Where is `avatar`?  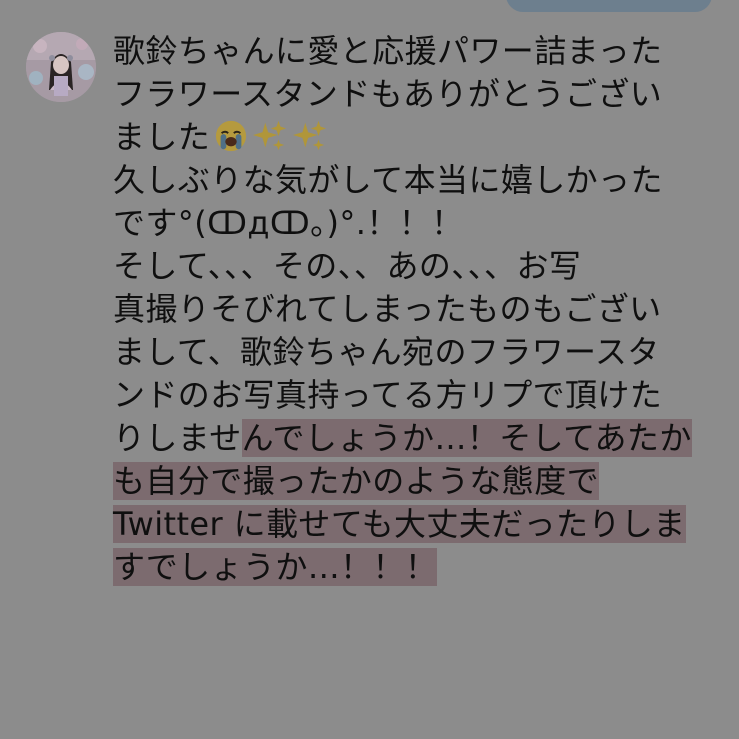
avatar is located at coordinates (61, 67).